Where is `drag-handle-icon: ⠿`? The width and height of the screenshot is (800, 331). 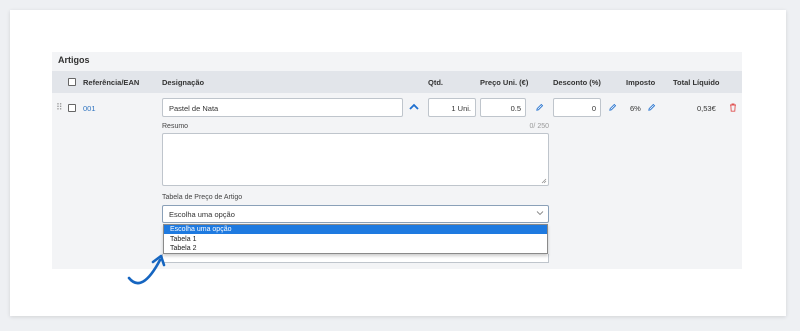
drag-handle-icon: ⠿ is located at coordinates (59, 107).